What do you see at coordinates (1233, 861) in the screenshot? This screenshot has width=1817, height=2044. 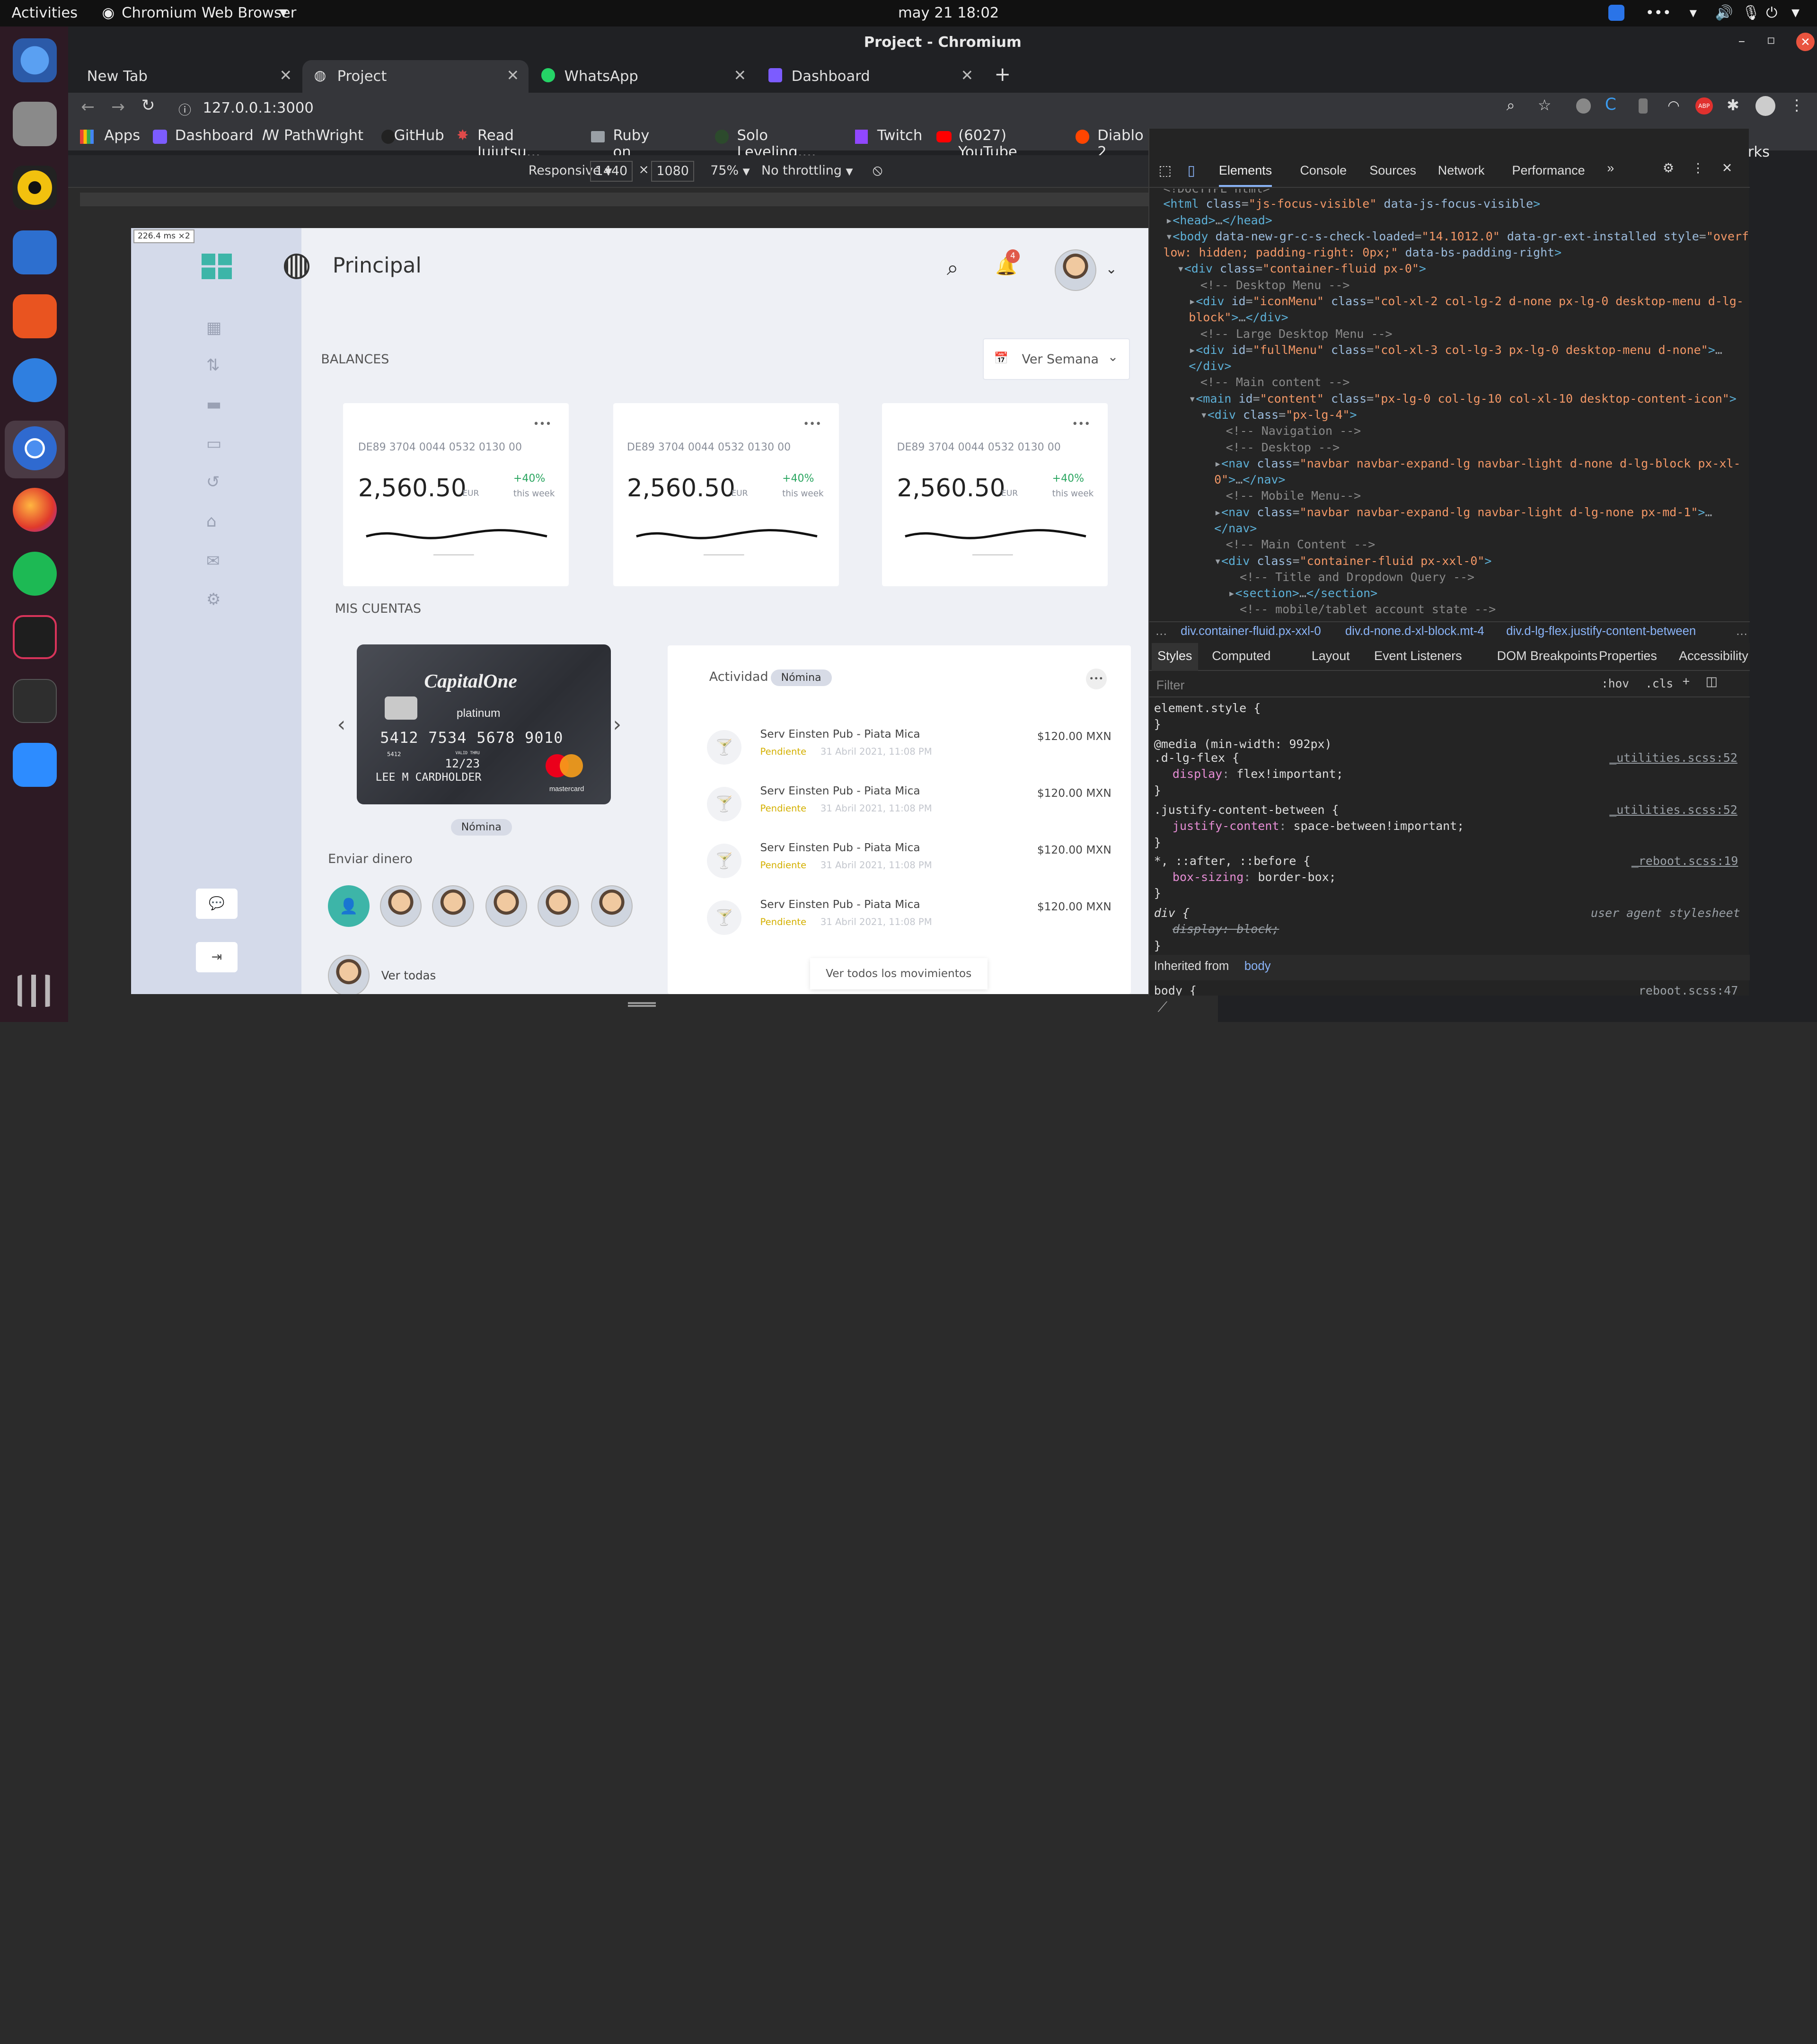 I see `rule-selector: *, ::after, ::before {` at bounding box center [1233, 861].